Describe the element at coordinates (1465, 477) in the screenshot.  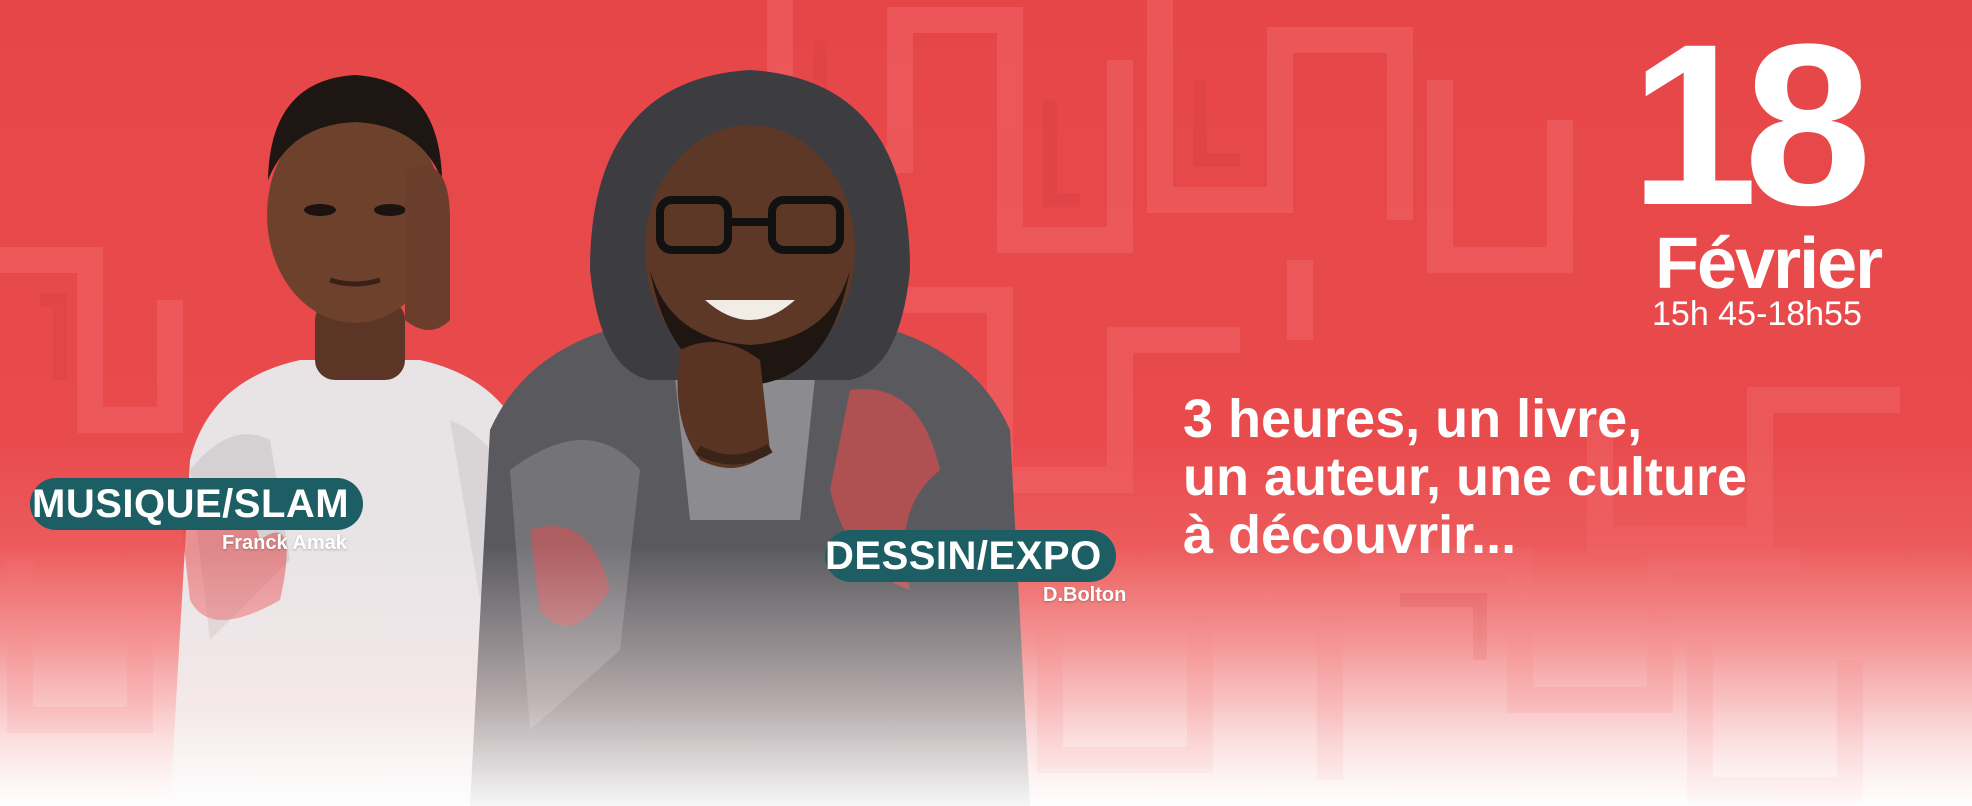
I see `tagline-line-2: un auteur, une culture` at that location.